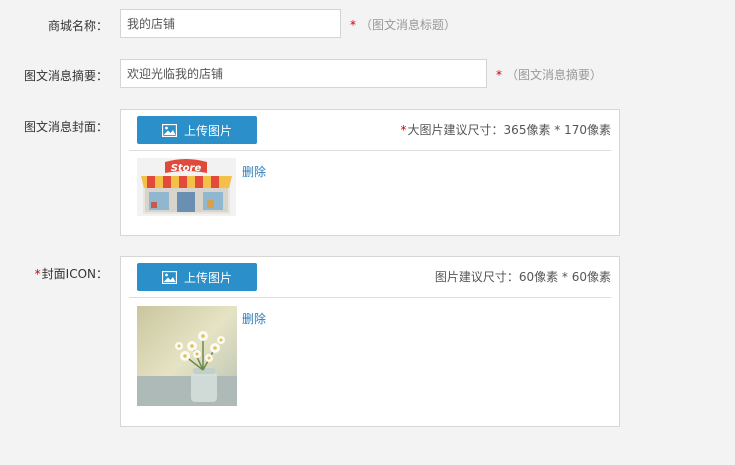 This screenshot has height=465, width=735. Describe the element at coordinates (187, 356) in the screenshot. I see `icon-thumbnail` at that location.